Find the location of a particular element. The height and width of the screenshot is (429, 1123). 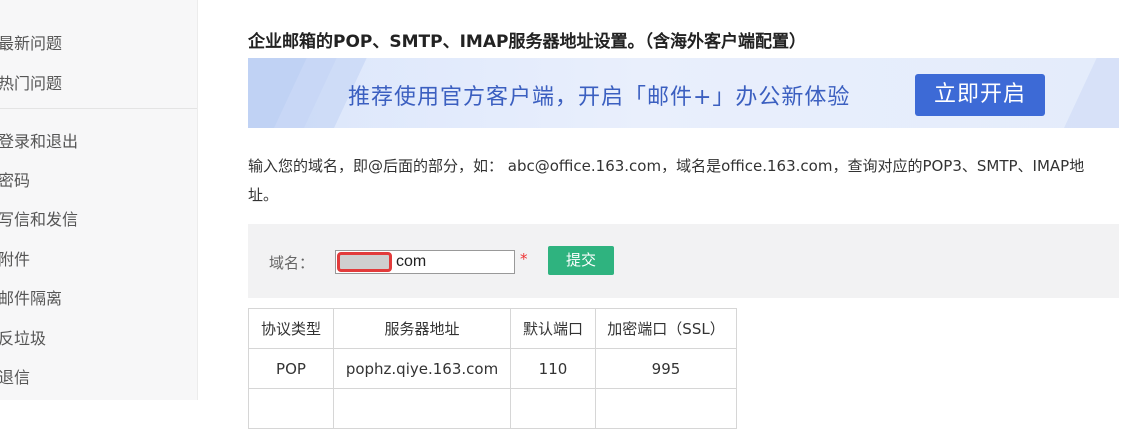

domain-label: 域名： is located at coordinates (292, 263).